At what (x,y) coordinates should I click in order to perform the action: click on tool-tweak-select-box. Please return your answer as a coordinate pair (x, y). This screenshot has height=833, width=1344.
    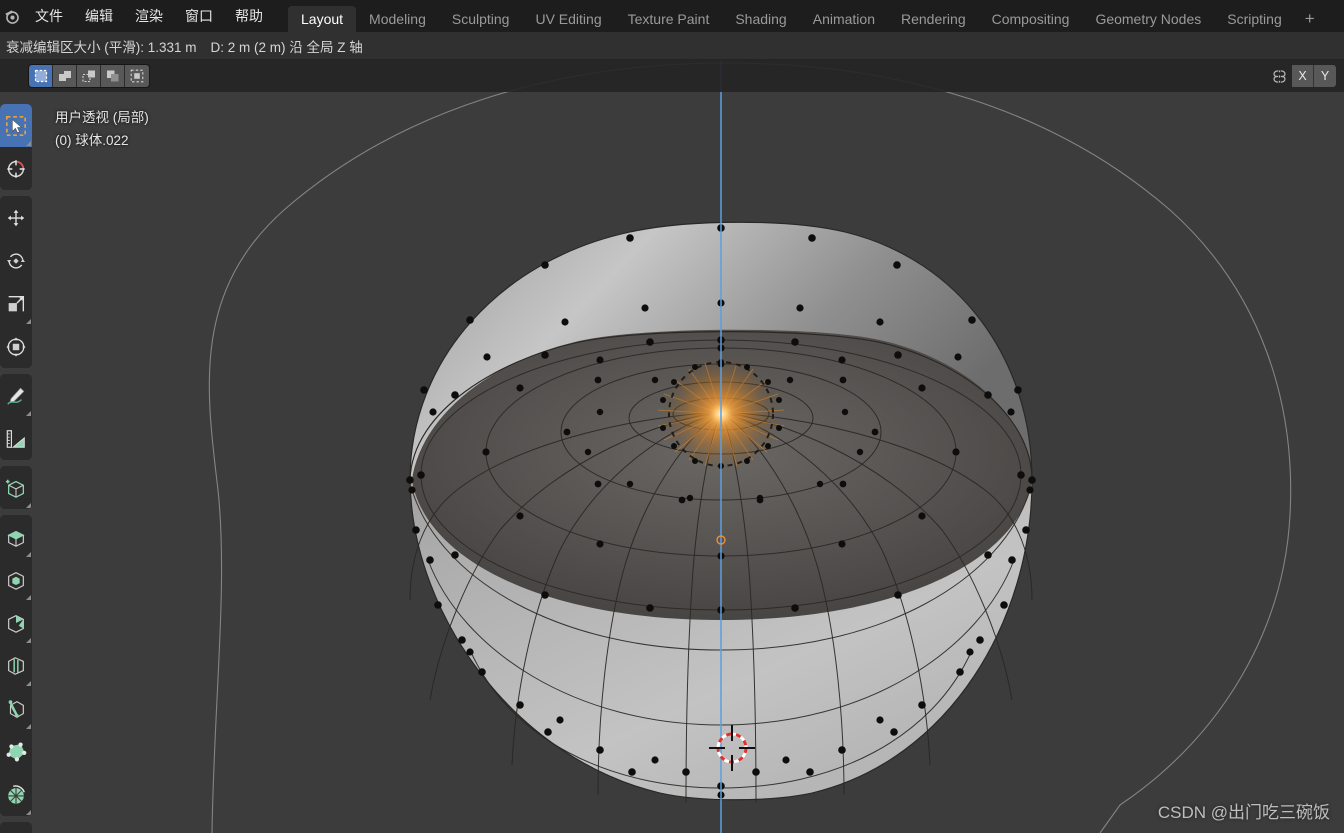
    Looking at the image, I should click on (16, 125).